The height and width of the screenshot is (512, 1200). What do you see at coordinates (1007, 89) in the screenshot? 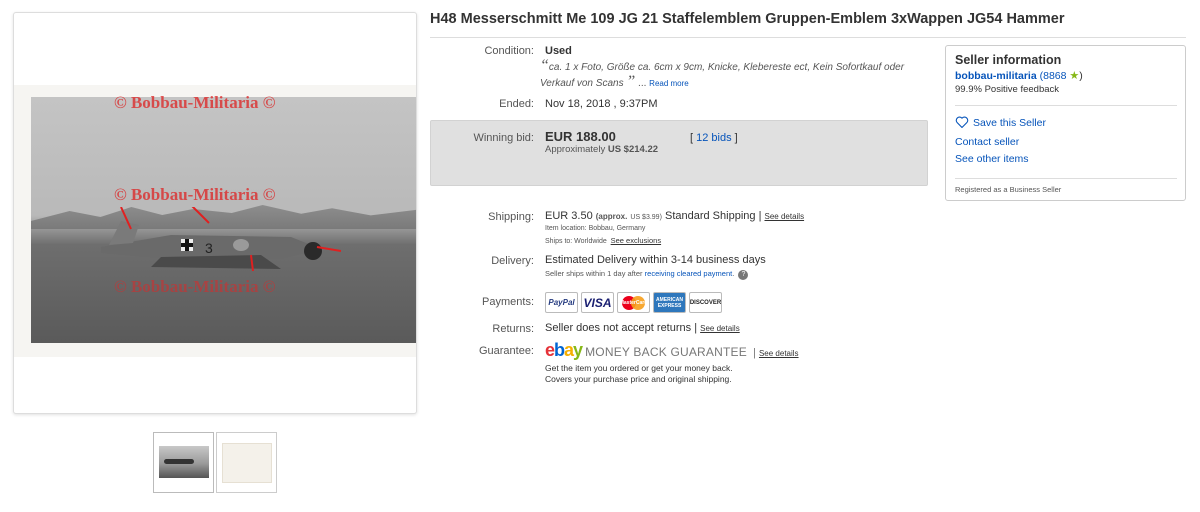
I see `positive-feedback: 99.9% Positive feedback` at bounding box center [1007, 89].